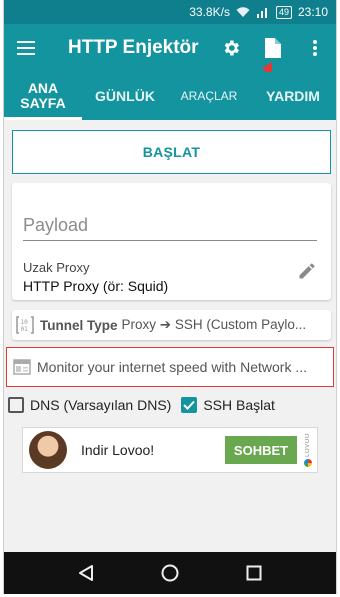 This screenshot has height=597, width=340. What do you see at coordinates (261, 450) in the screenshot?
I see `sohbet-button: SOHBET` at bounding box center [261, 450].